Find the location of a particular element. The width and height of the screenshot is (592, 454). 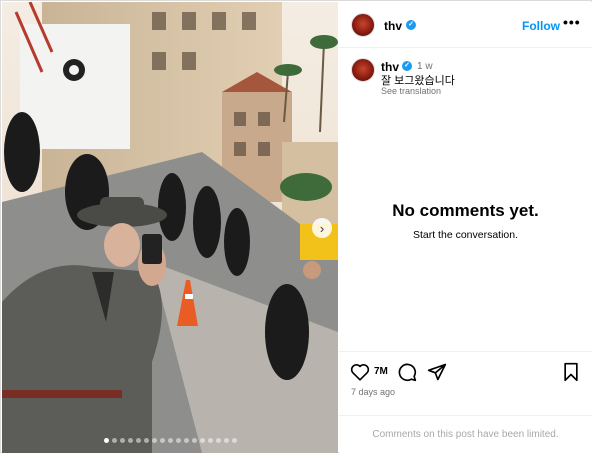

comment-input-area: Comments on this post have been limited. is located at coordinates (465, 434).